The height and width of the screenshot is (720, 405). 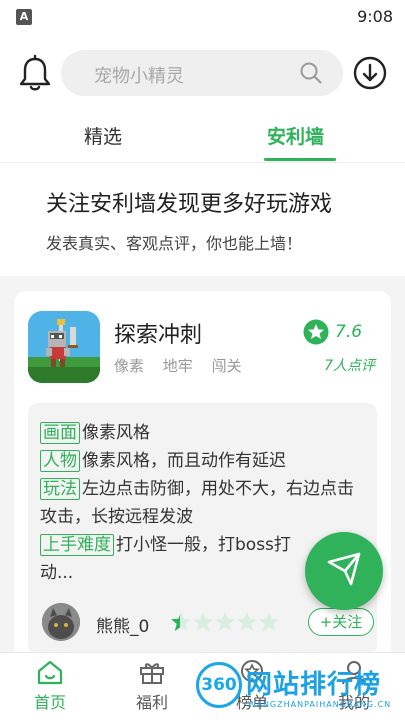 What do you see at coordinates (129, 366) in the screenshot?
I see `game-tag: 像素` at bounding box center [129, 366].